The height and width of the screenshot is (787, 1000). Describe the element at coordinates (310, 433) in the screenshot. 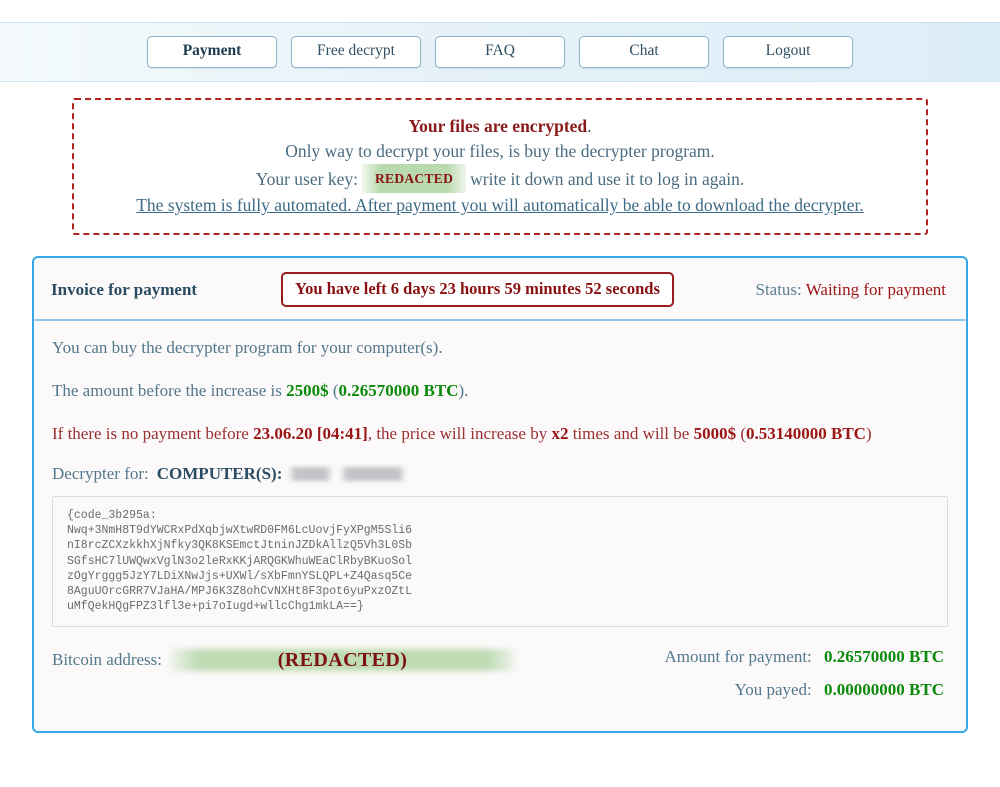

I see `increase-deadline: 23.06.20 [04:41]` at that location.